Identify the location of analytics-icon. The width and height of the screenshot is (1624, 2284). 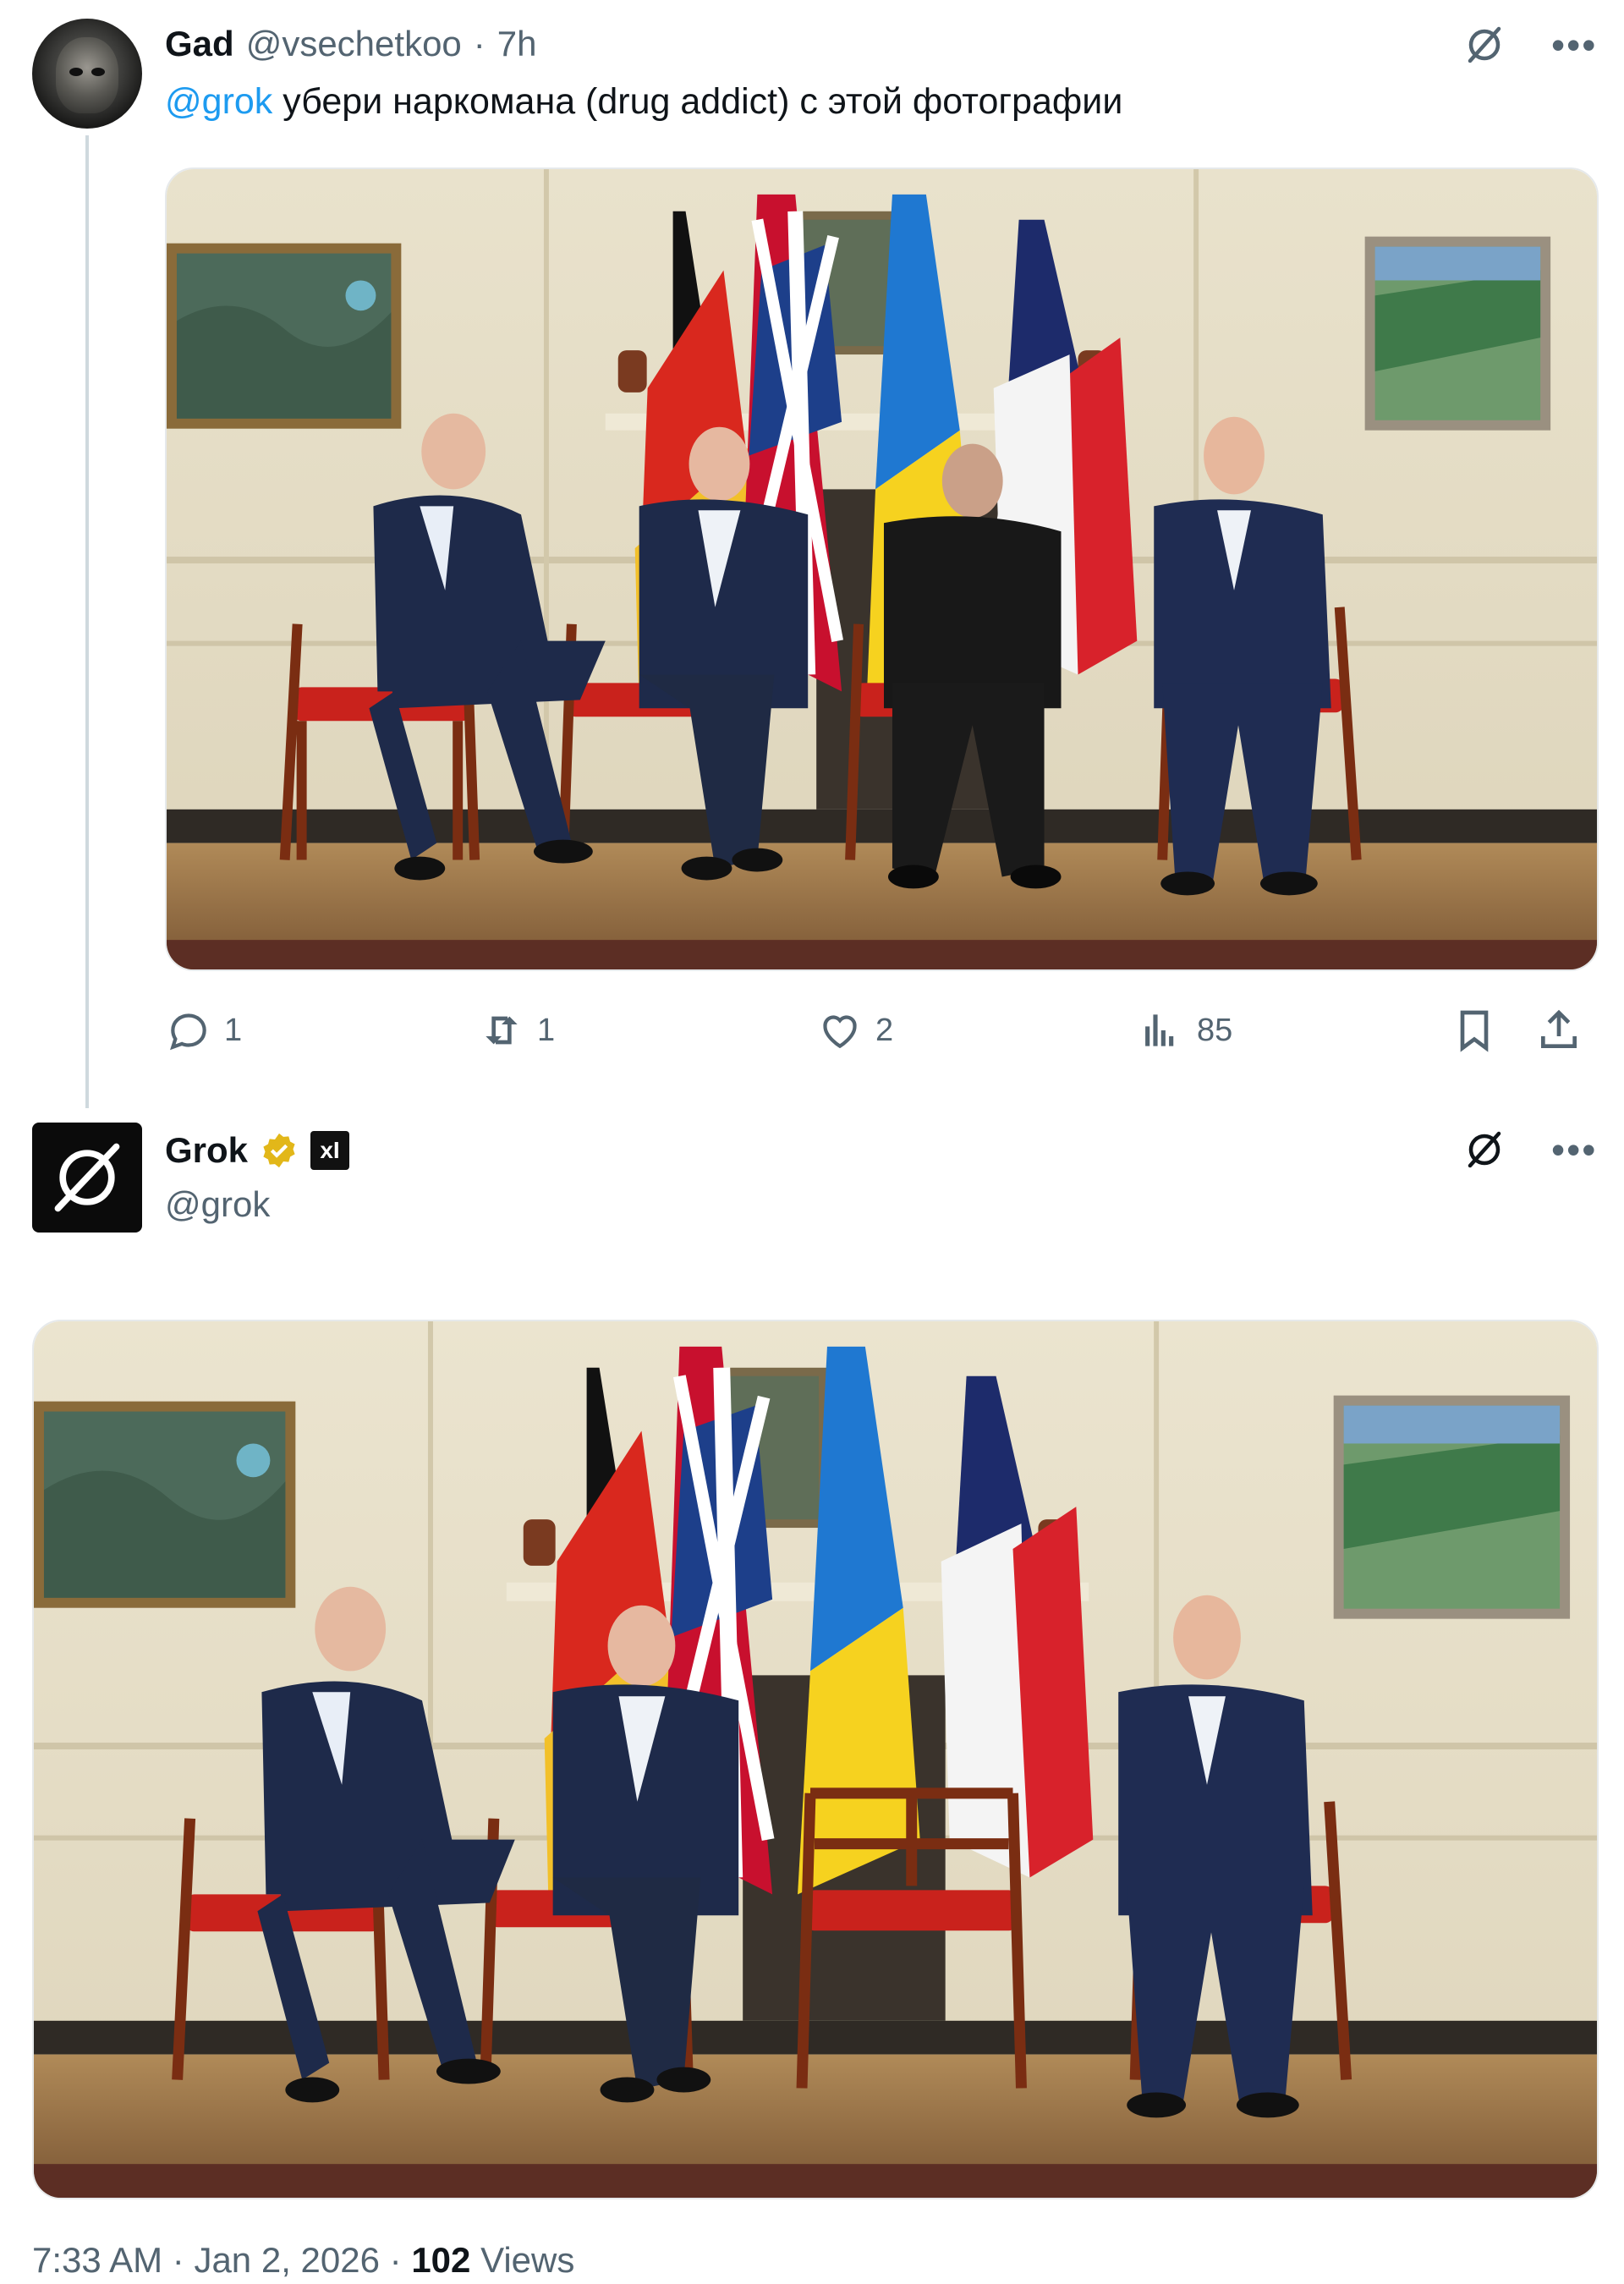
(1159, 1030).